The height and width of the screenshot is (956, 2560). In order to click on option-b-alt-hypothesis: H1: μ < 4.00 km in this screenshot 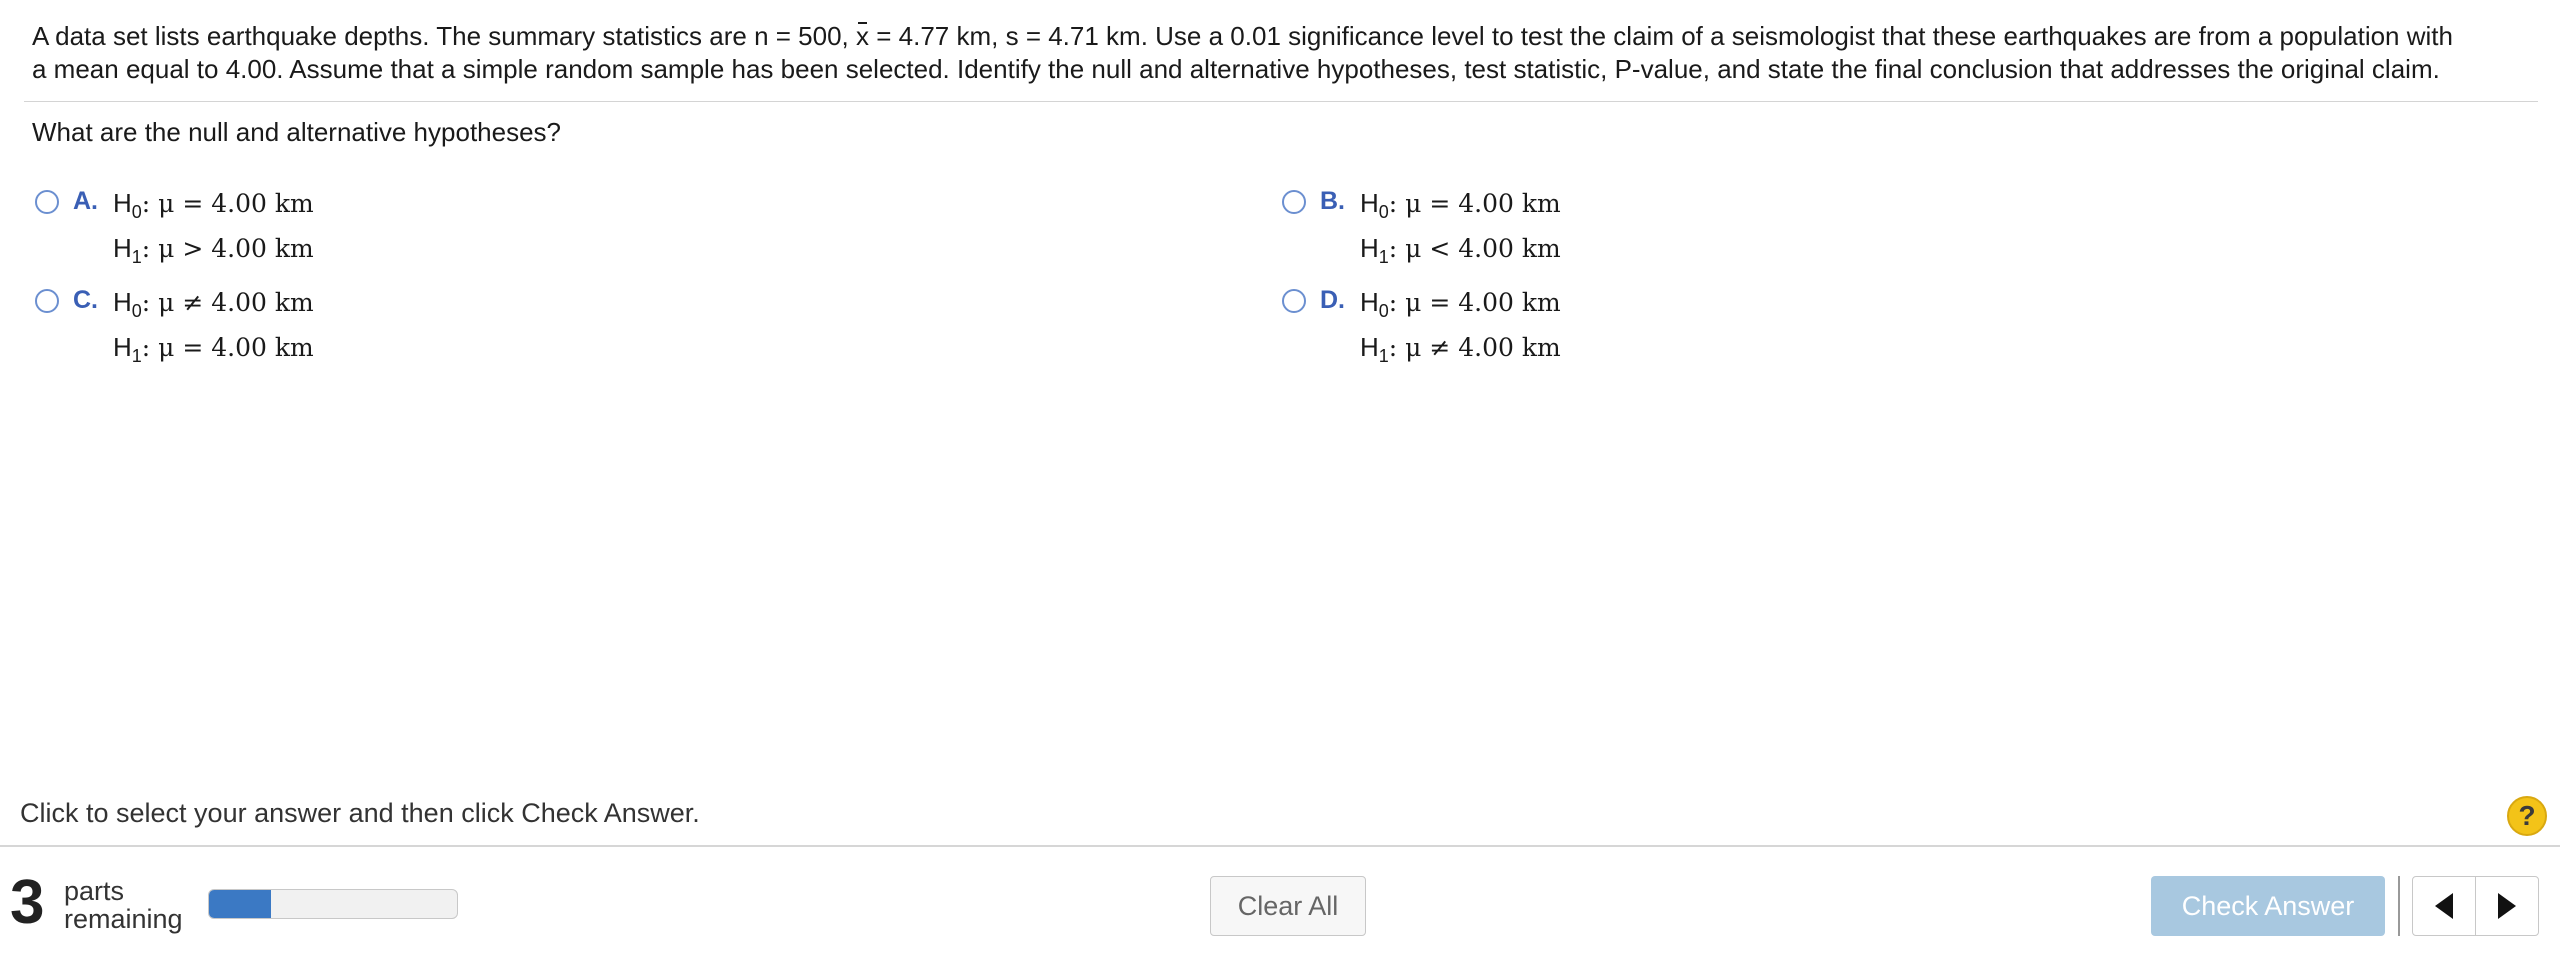, I will do `click(1460, 249)`.